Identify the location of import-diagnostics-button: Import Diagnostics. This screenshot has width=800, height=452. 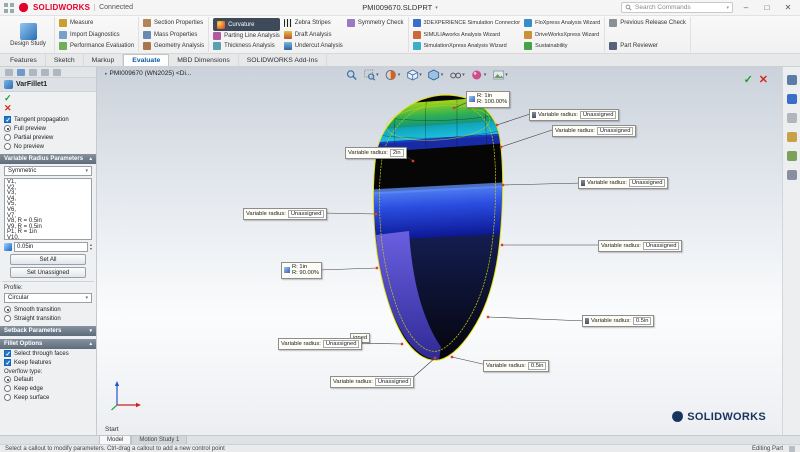
(96, 35).